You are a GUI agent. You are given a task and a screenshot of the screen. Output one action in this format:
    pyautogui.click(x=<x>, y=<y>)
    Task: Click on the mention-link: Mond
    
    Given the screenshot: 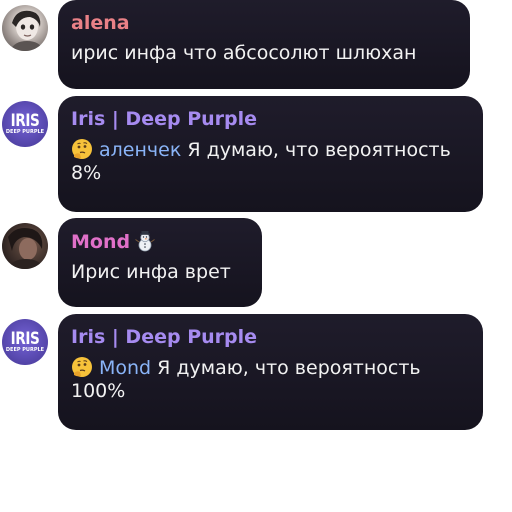 What is the action you would take?
    pyautogui.click(x=125, y=368)
    